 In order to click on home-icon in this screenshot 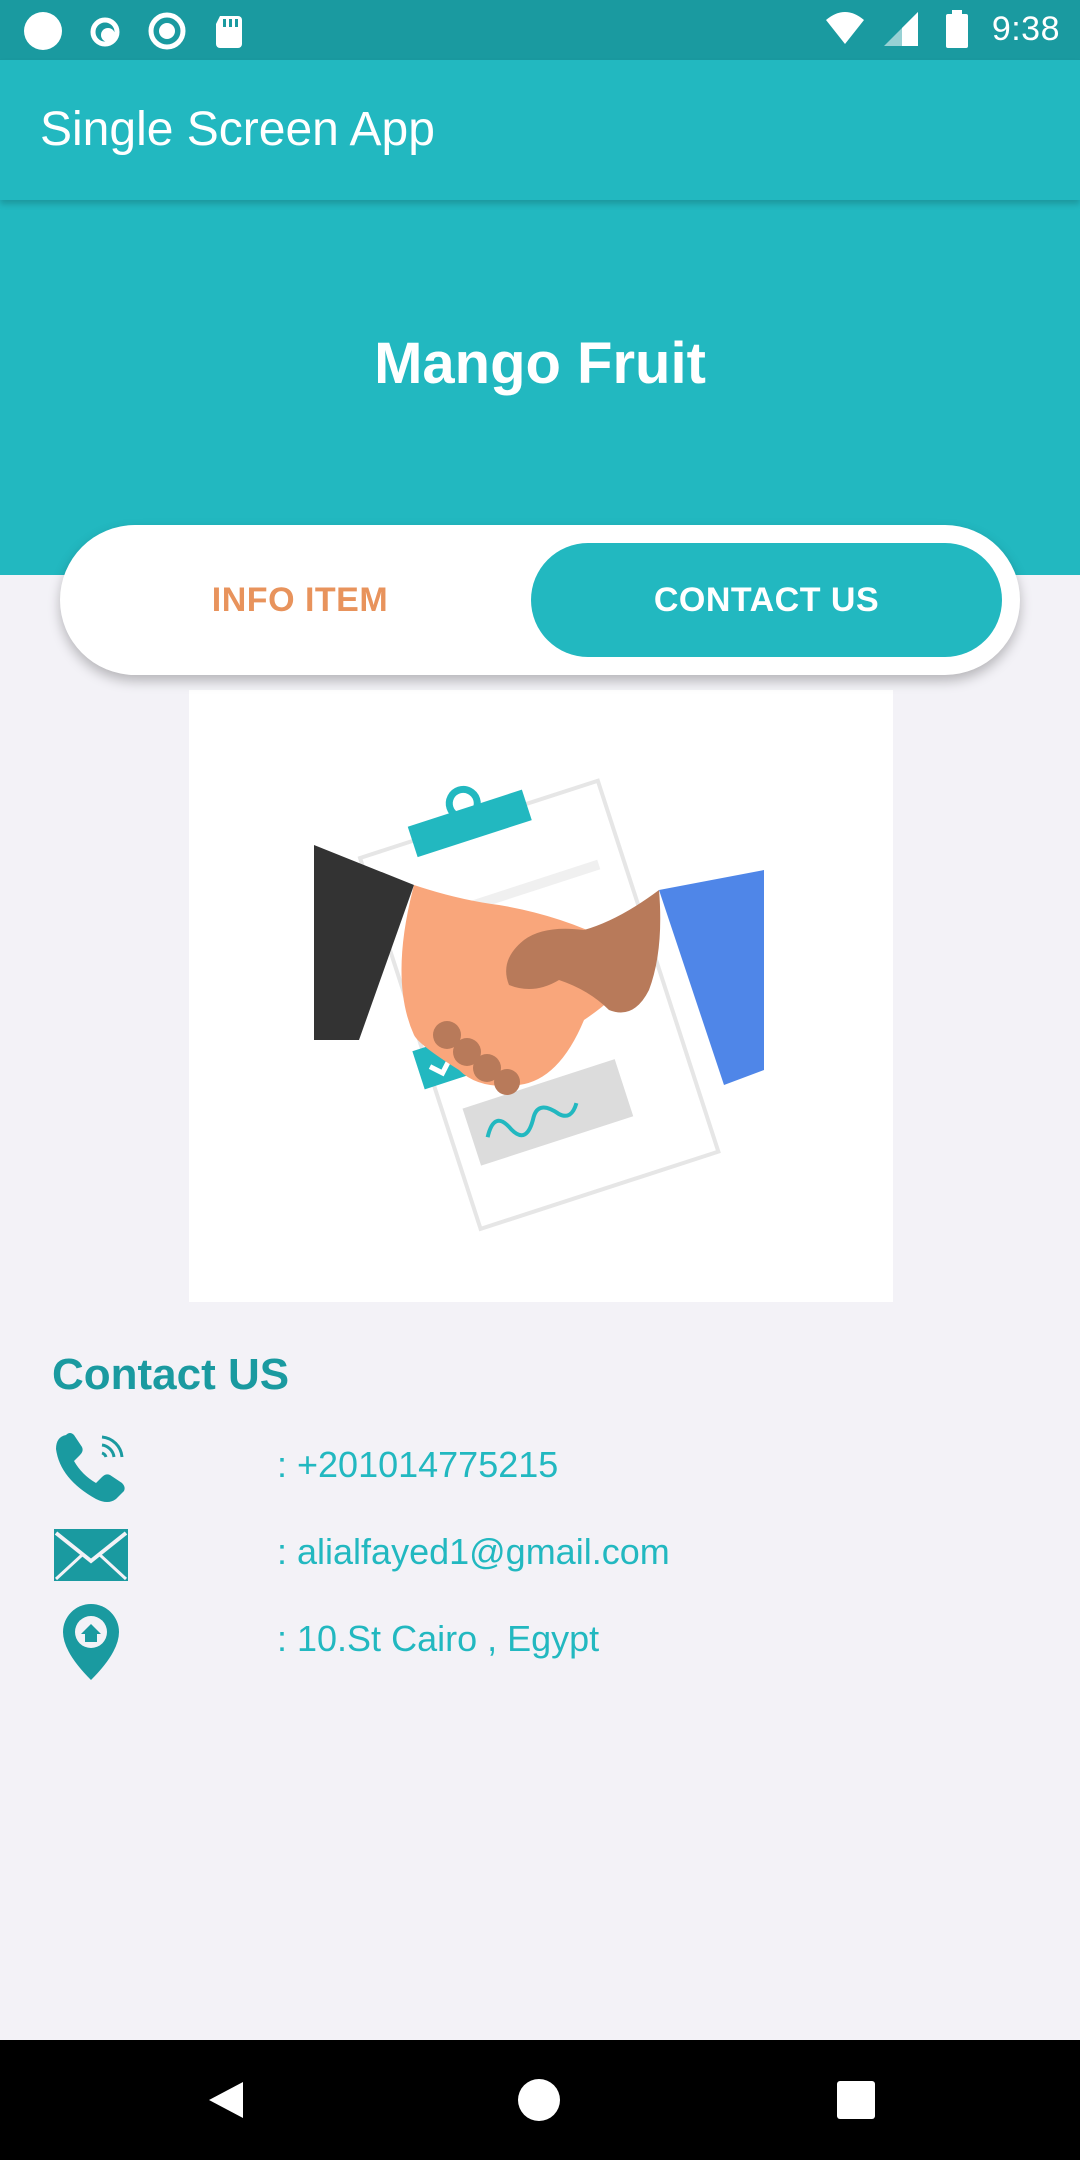, I will do `click(539, 2100)`.